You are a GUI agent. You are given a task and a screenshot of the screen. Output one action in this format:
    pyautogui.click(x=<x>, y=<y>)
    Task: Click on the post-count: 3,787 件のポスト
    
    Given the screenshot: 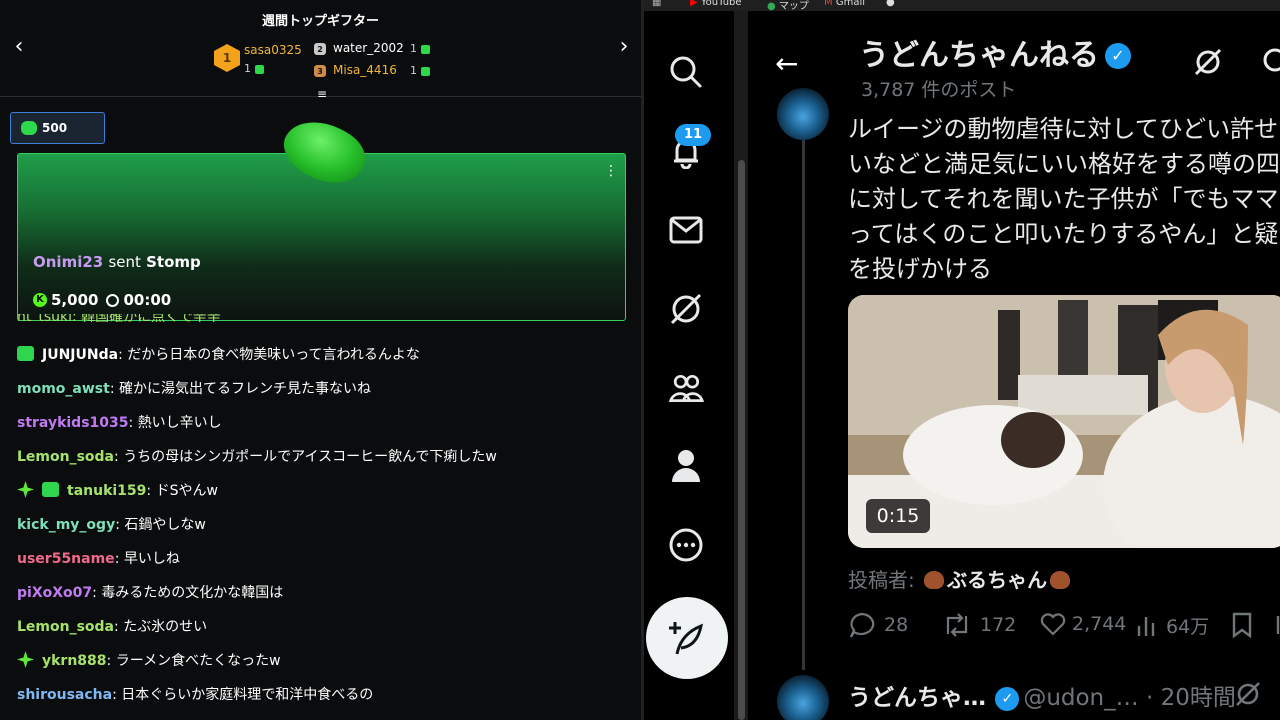 What is the action you would take?
    pyautogui.click(x=939, y=90)
    